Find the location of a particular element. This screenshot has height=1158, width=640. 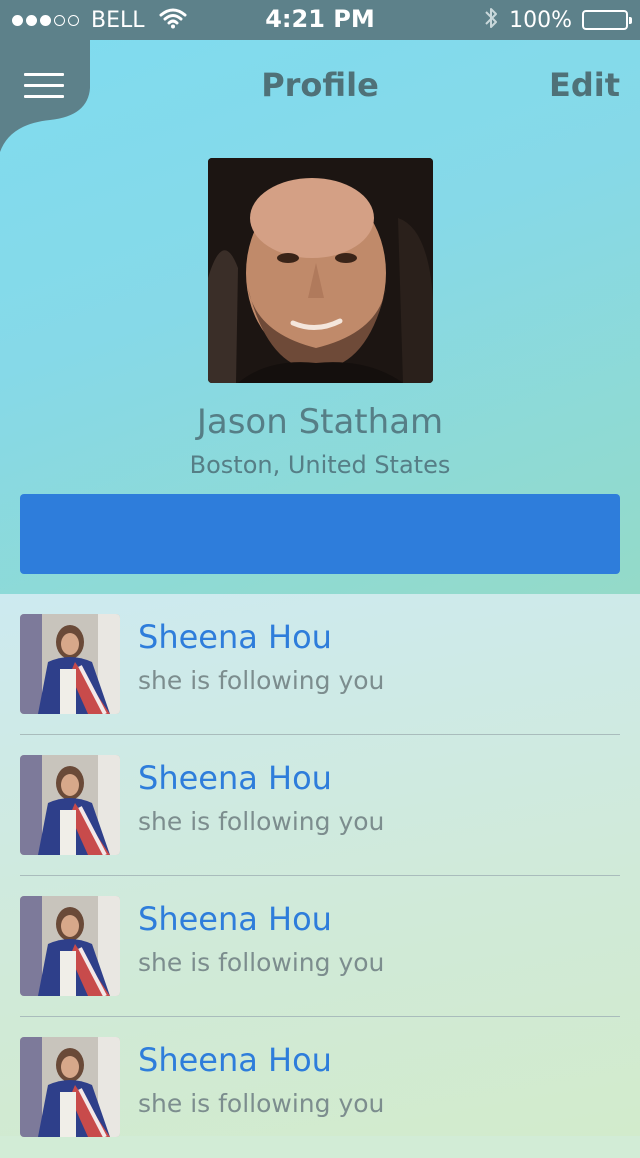

profile-location: Boston, United States is located at coordinates (320, 465).